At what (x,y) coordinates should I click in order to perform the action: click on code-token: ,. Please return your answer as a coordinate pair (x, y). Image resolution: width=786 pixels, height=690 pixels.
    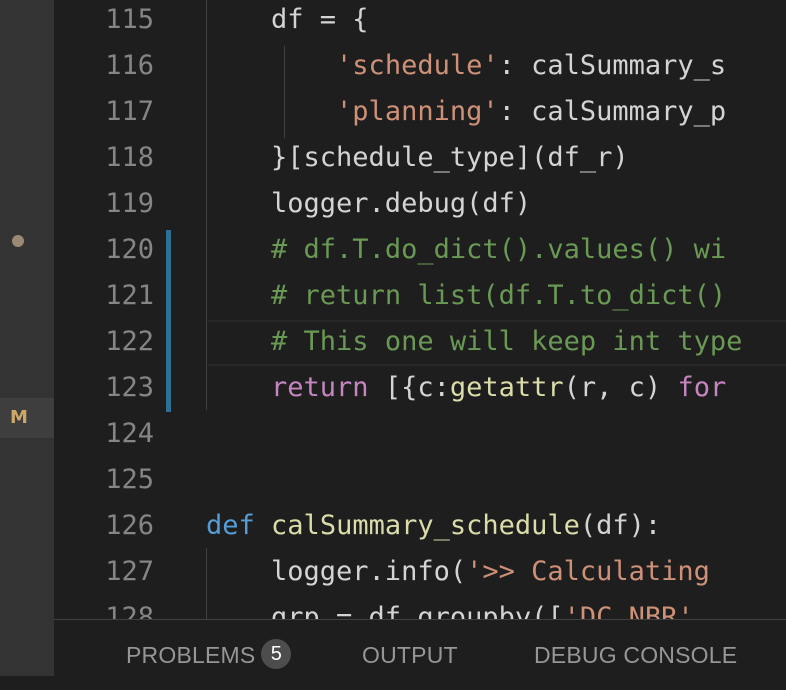
    Looking at the image, I should click on (701, 610).